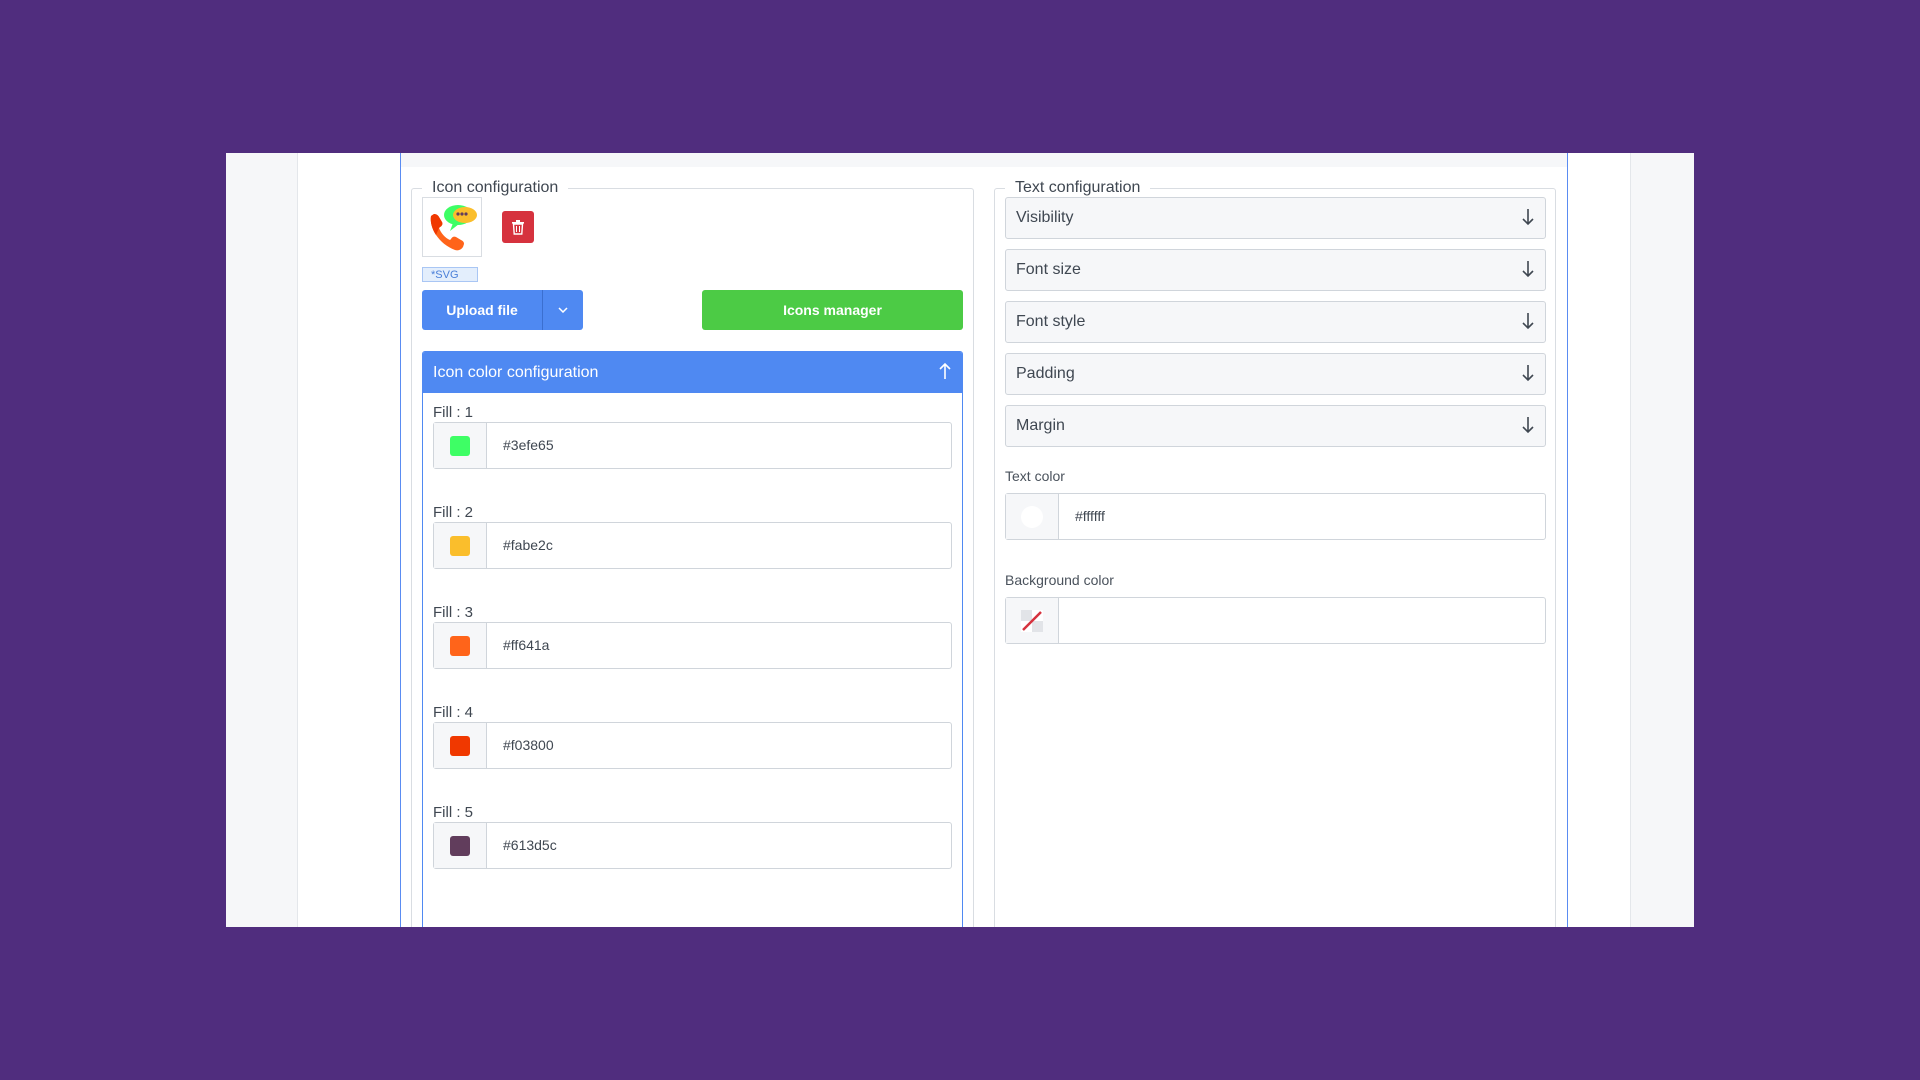  What do you see at coordinates (516, 372) in the screenshot?
I see `accordion-title: Icon color configuration` at bounding box center [516, 372].